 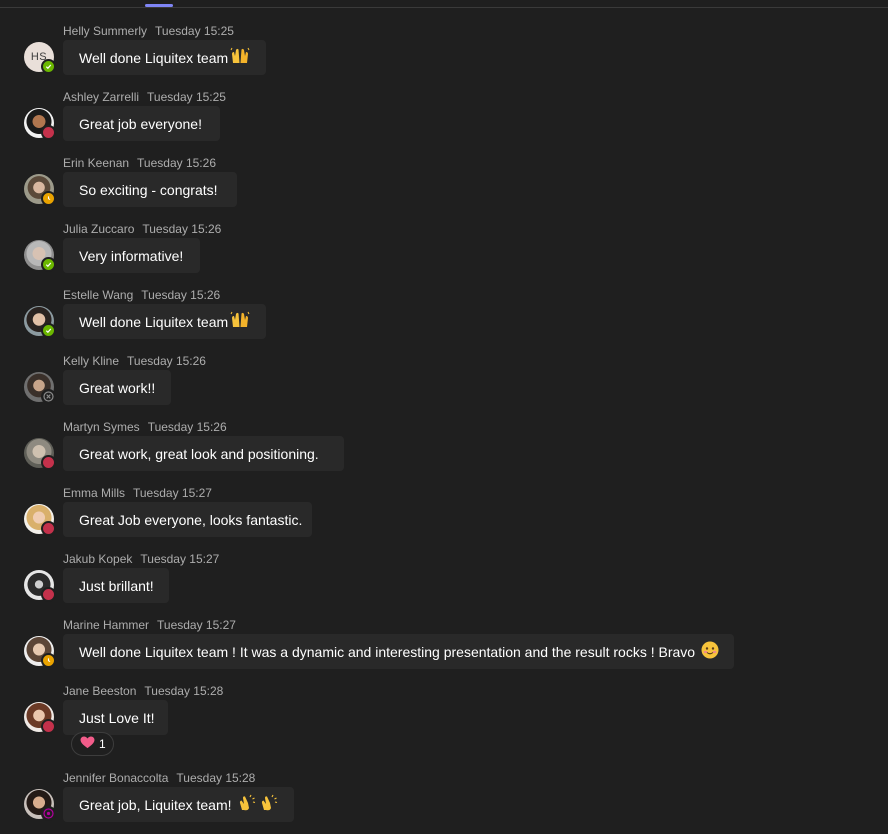 I want to click on message-bubble: So exciting - congrats!, so click(x=150, y=189).